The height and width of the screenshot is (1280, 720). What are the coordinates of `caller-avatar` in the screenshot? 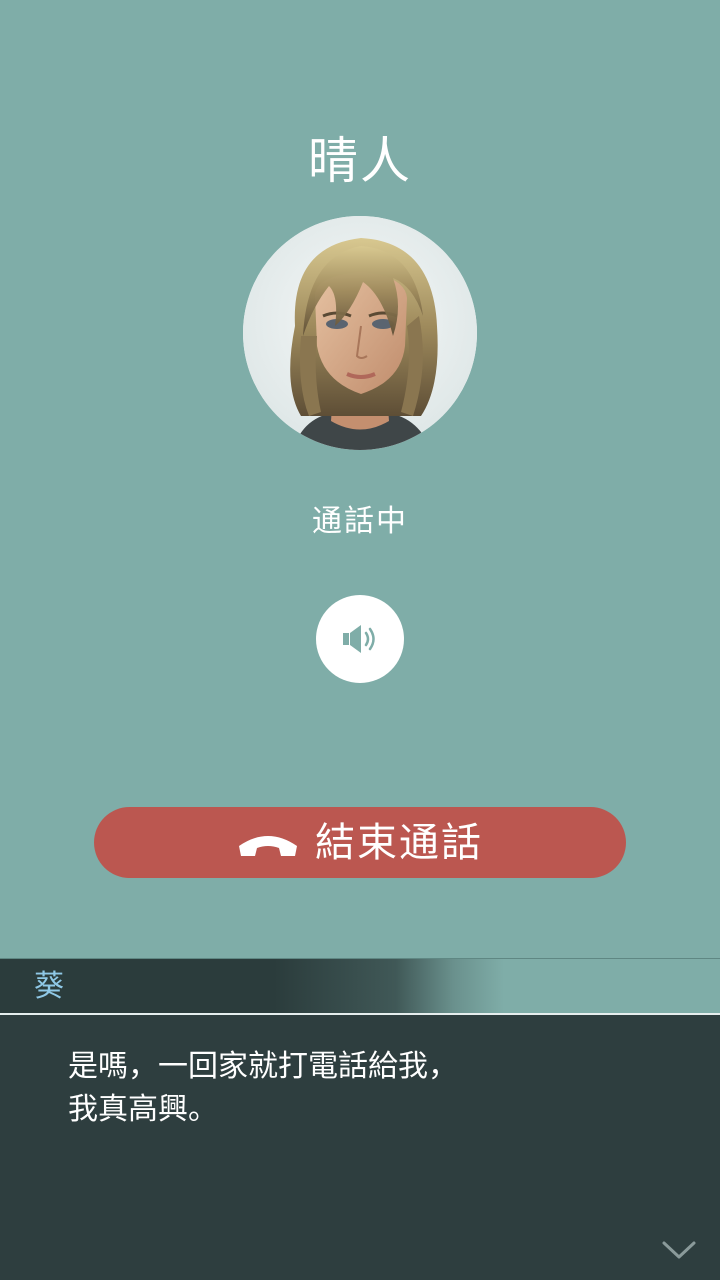 It's located at (360, 333).